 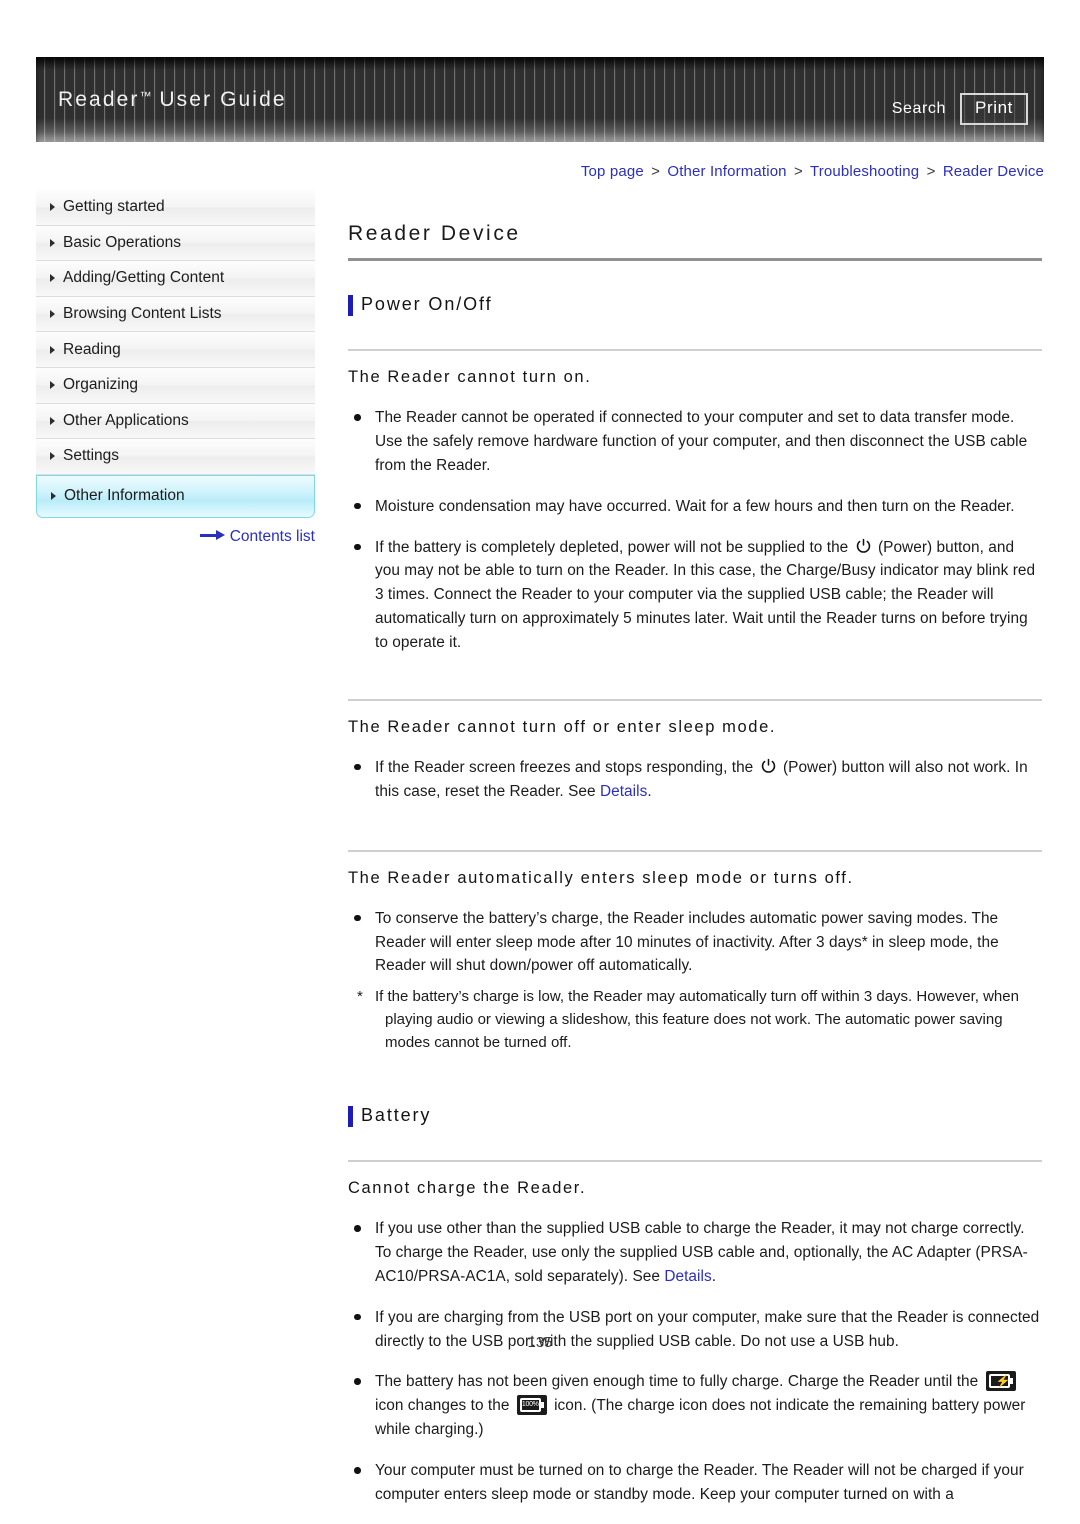 I want to click on contents-list-link: Contents list, so click(x=175, y=537).